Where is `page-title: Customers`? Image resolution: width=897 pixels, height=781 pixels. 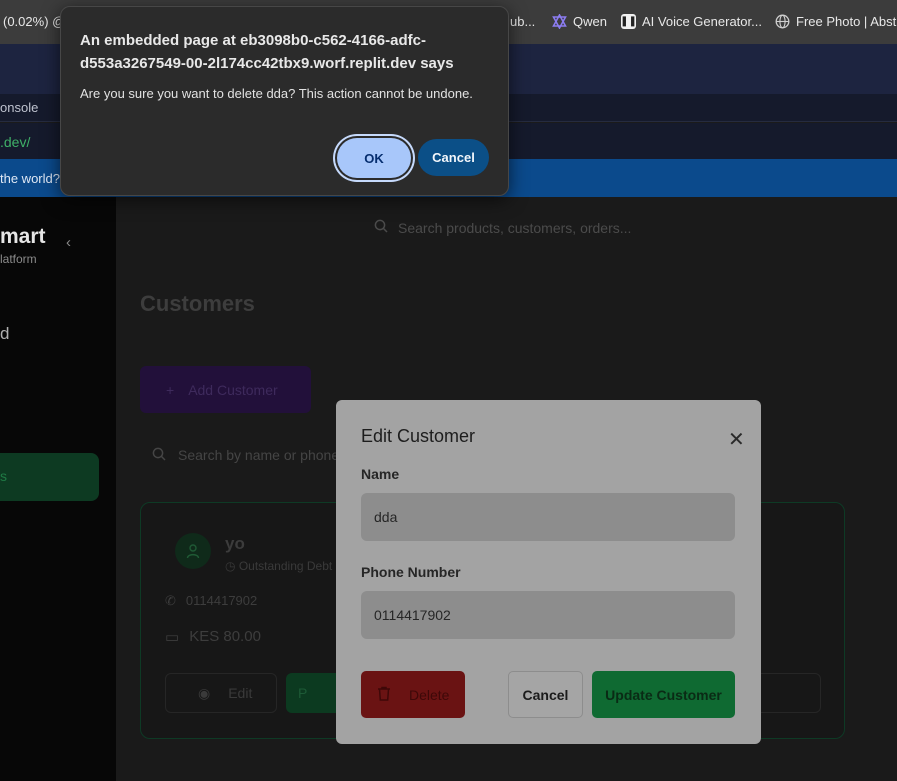 page-title: Customers is located at coordinates (197, 303).